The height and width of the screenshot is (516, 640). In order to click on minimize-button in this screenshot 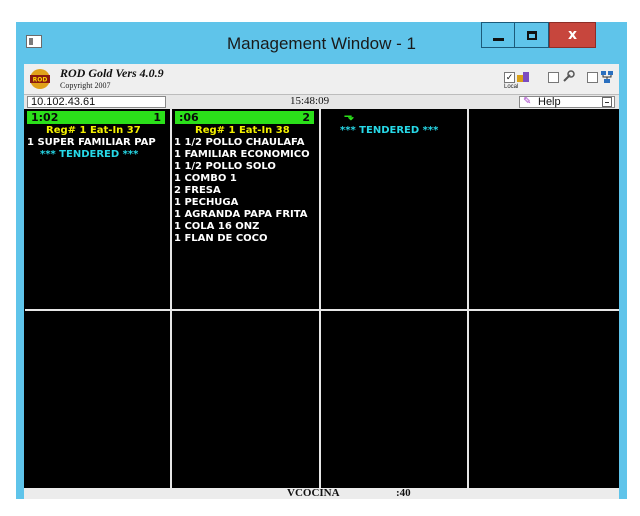, I will do `click(498, 35)`.